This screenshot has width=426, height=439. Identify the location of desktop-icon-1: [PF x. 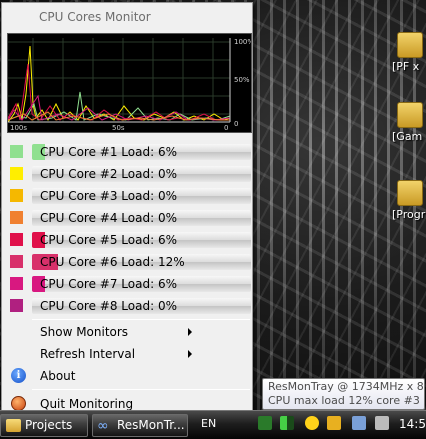
(409, 52).